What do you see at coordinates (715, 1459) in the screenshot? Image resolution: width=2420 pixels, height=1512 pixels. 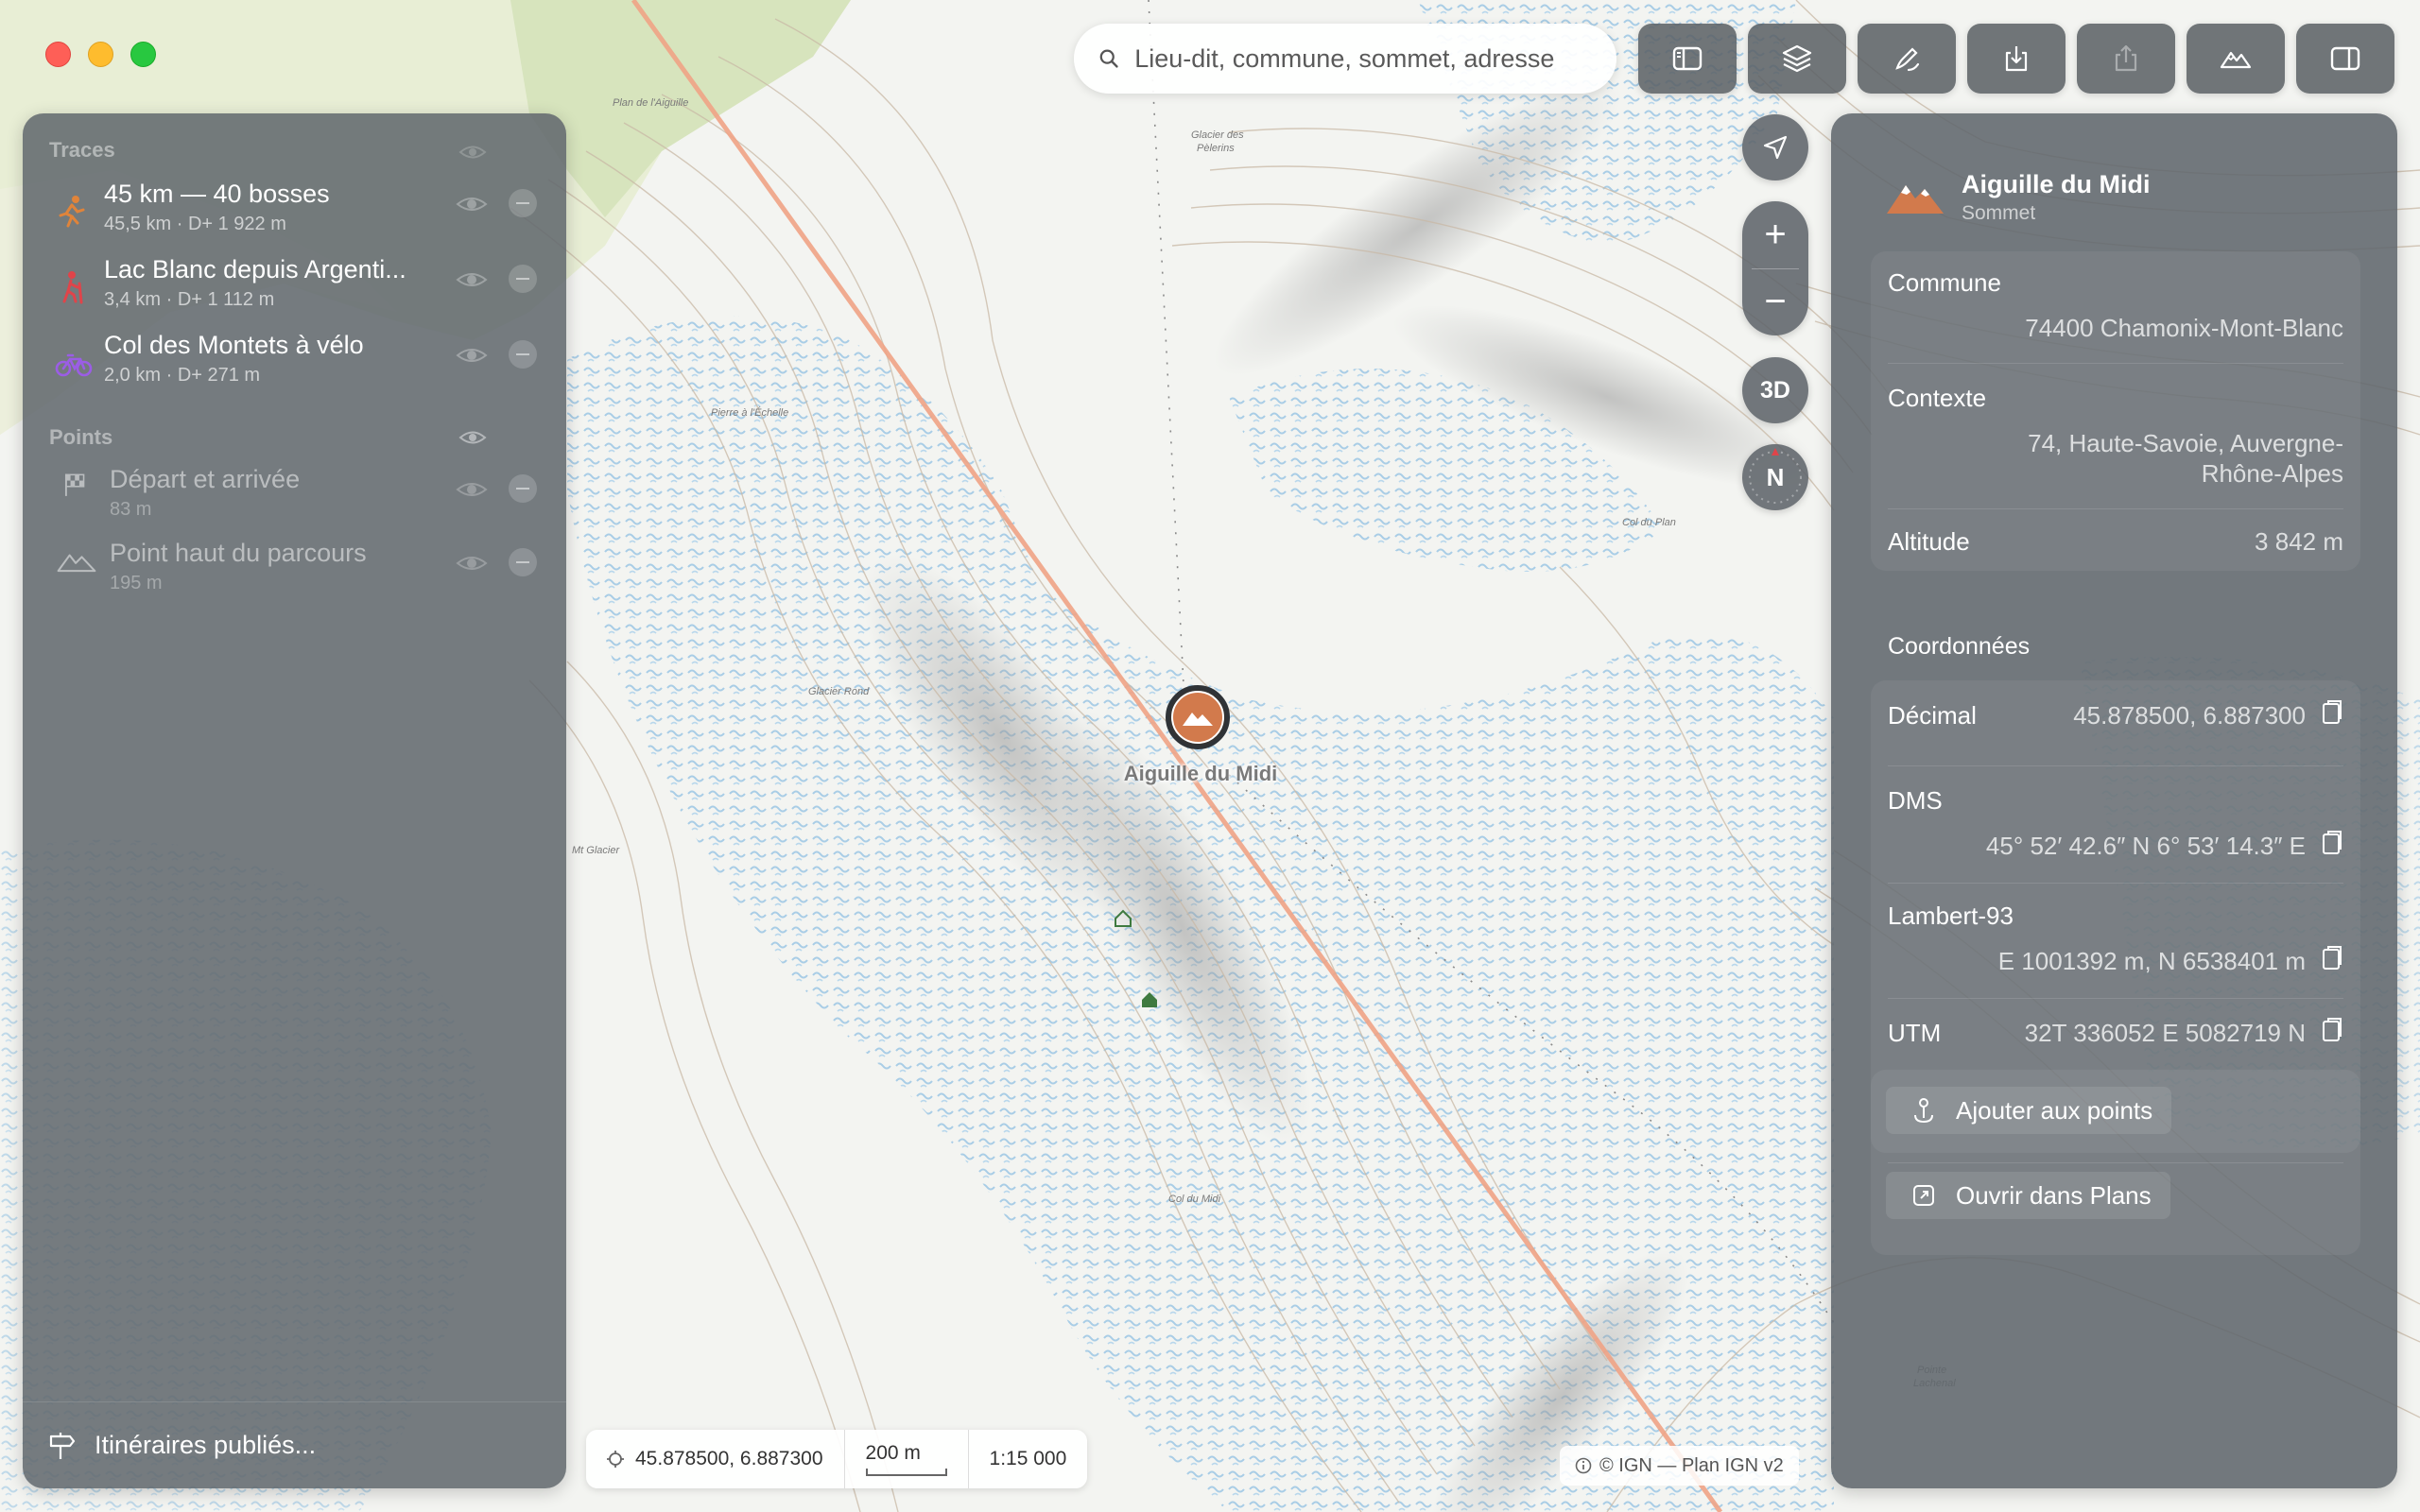 I see `cursor-coordinates: 45.878500, 6.887300` at bounding box center [715, 1459].